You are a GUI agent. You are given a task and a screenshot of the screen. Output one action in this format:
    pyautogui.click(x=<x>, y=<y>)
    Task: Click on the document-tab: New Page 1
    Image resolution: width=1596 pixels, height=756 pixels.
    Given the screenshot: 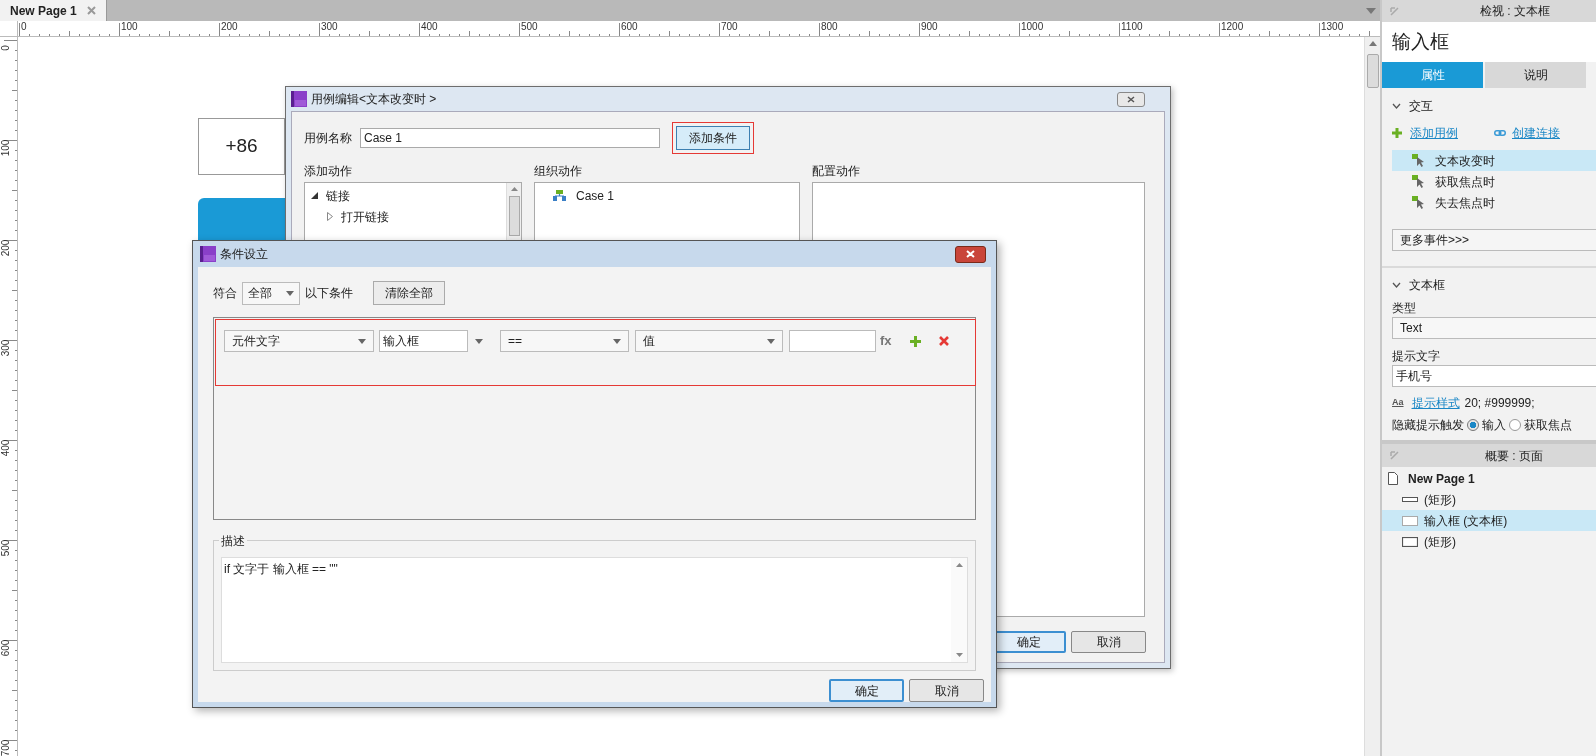 What is the action you would take?
    pyautogui.click(x=53, y=10)
    